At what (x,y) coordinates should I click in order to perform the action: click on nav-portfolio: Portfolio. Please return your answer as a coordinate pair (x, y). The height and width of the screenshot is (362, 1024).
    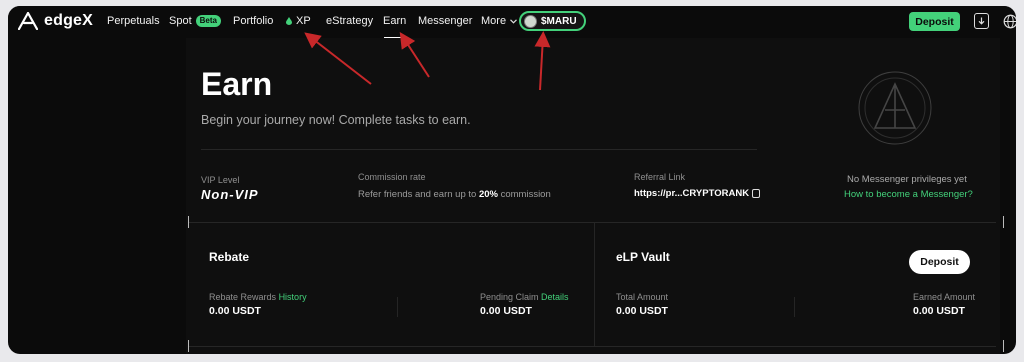
    Looking at the image, I should click on (253, 21).